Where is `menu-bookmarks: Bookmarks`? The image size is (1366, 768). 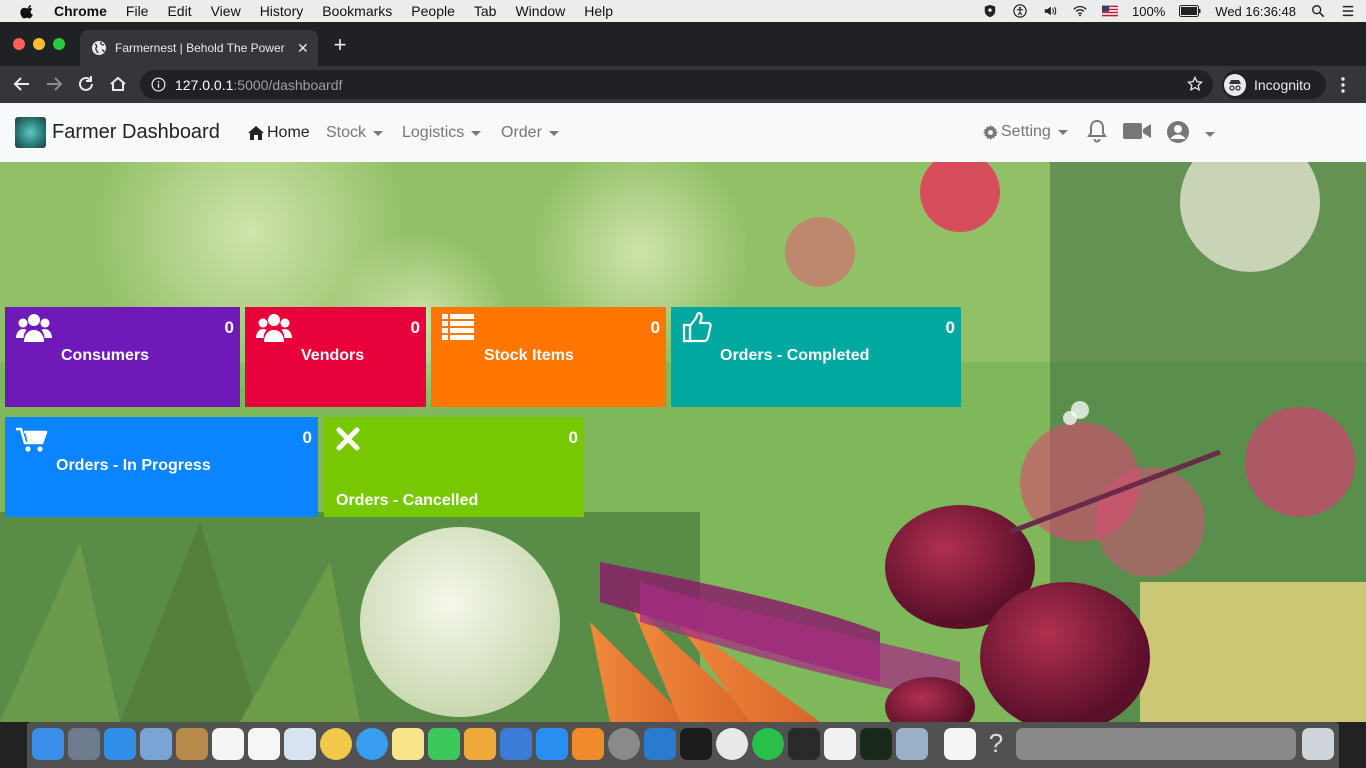
menu-bookmarks: Bookmarks is located at coordinates (357, 11).